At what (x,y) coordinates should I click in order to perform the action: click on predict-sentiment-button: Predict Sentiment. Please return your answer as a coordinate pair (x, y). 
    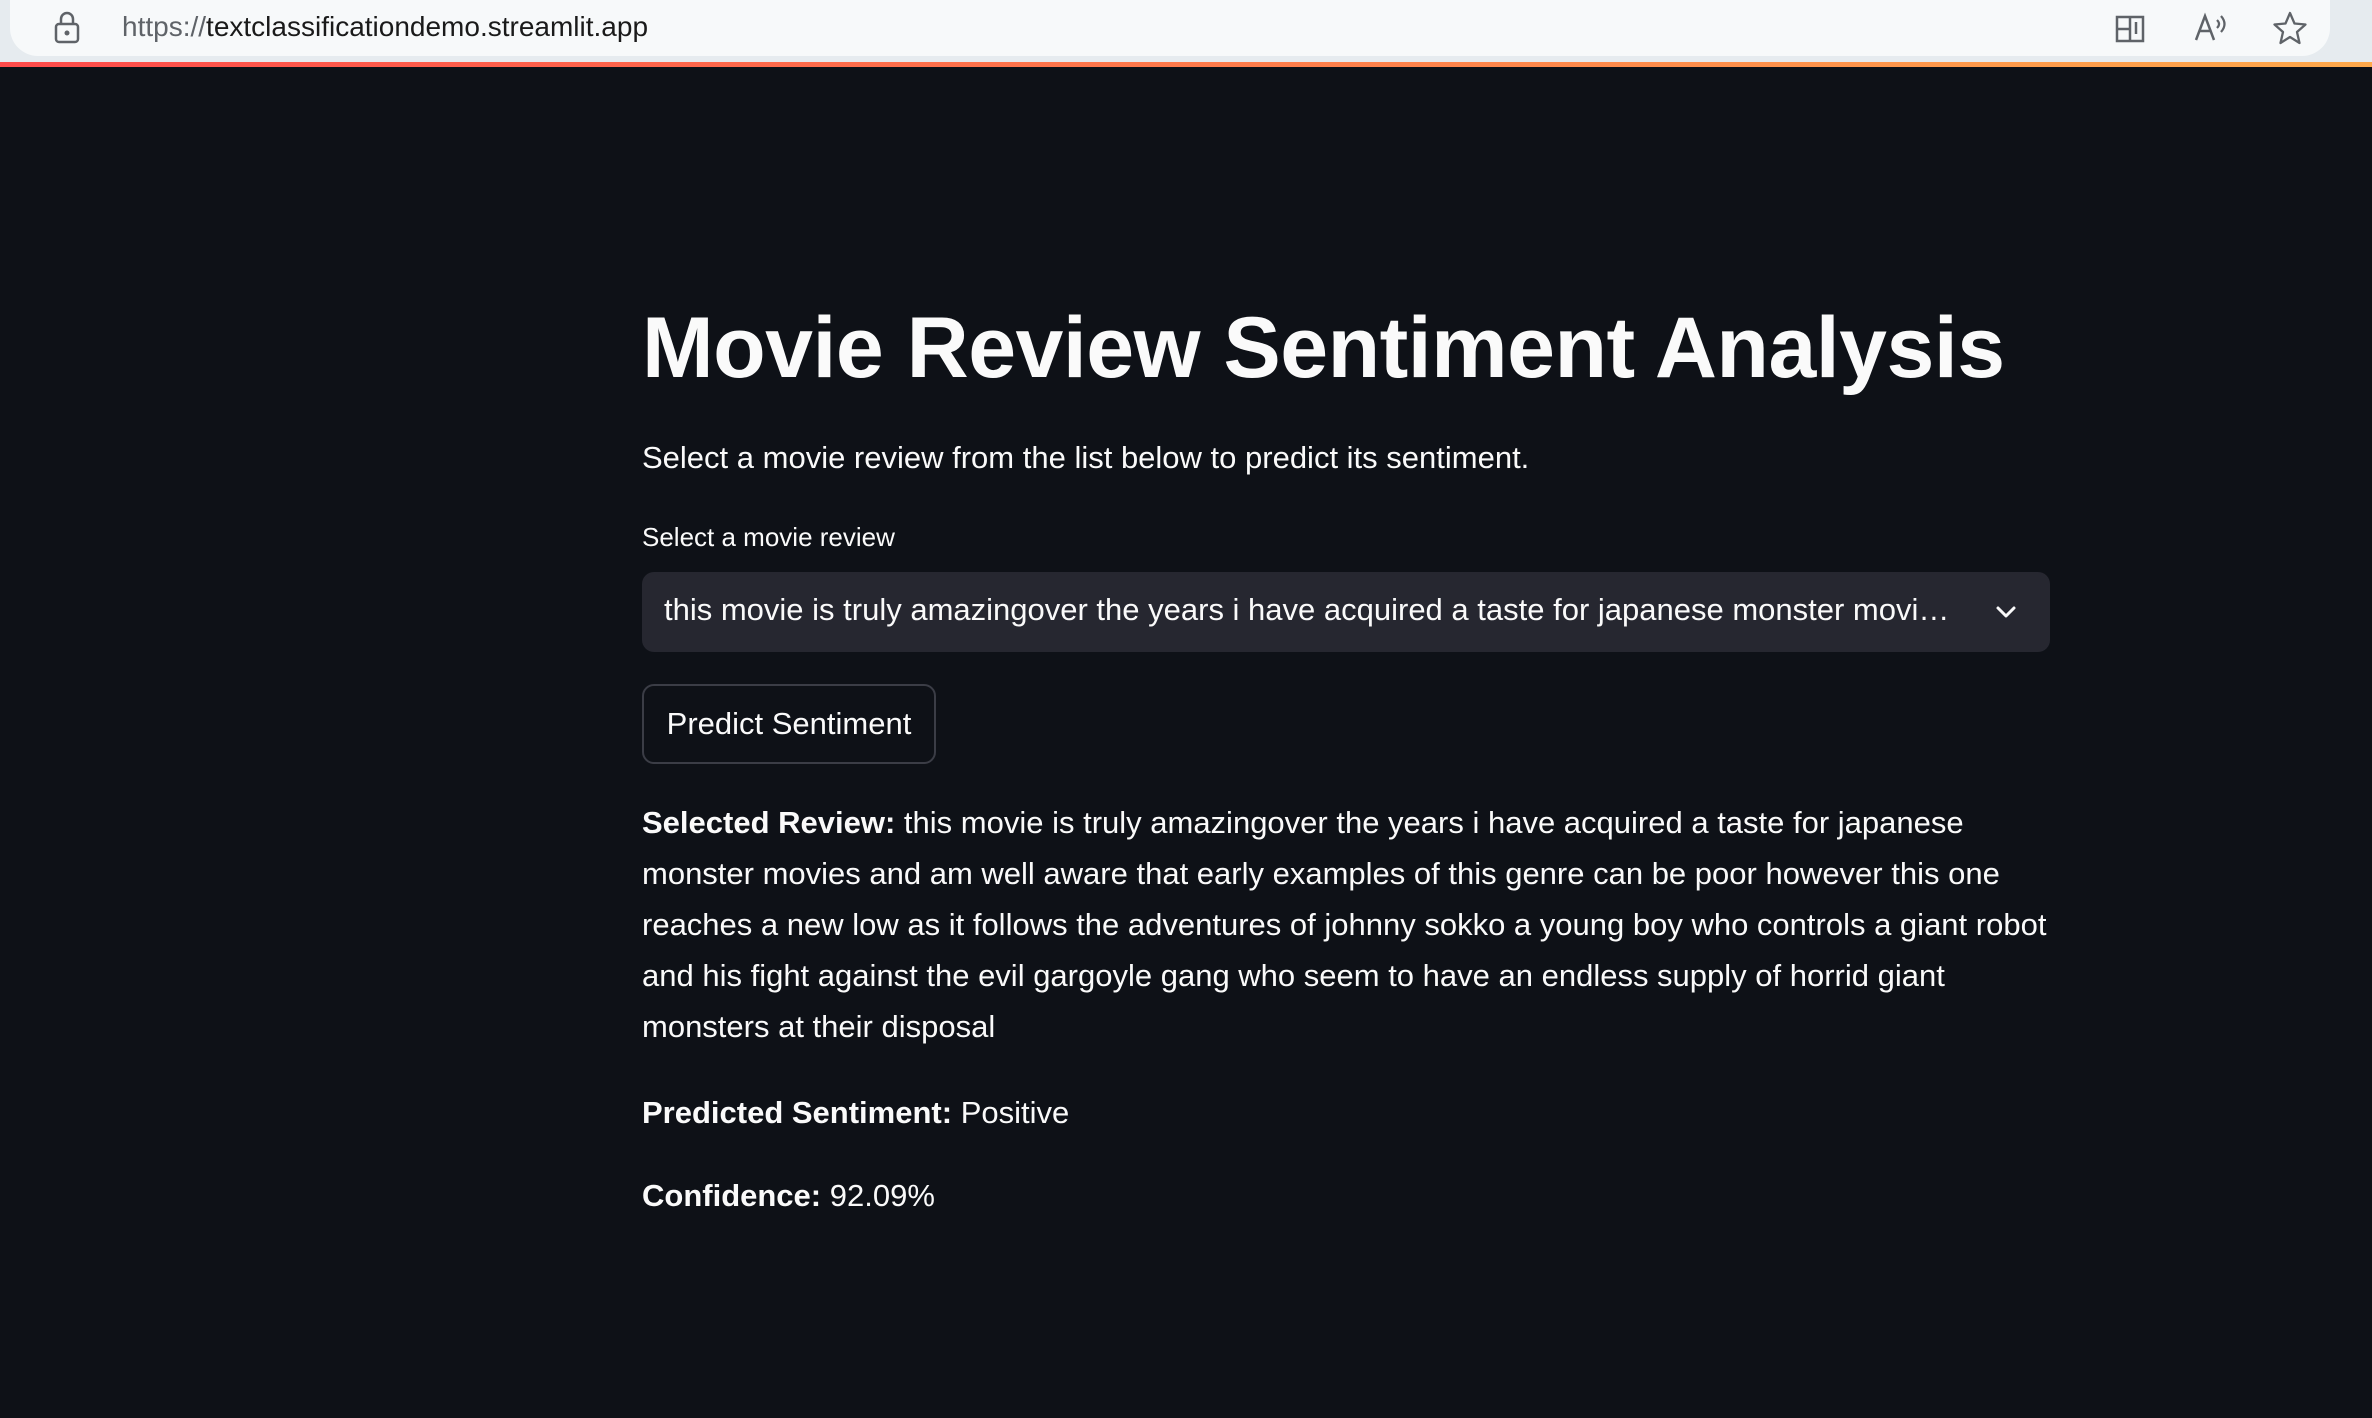
    Looking at the image, I should click on (789, 724).